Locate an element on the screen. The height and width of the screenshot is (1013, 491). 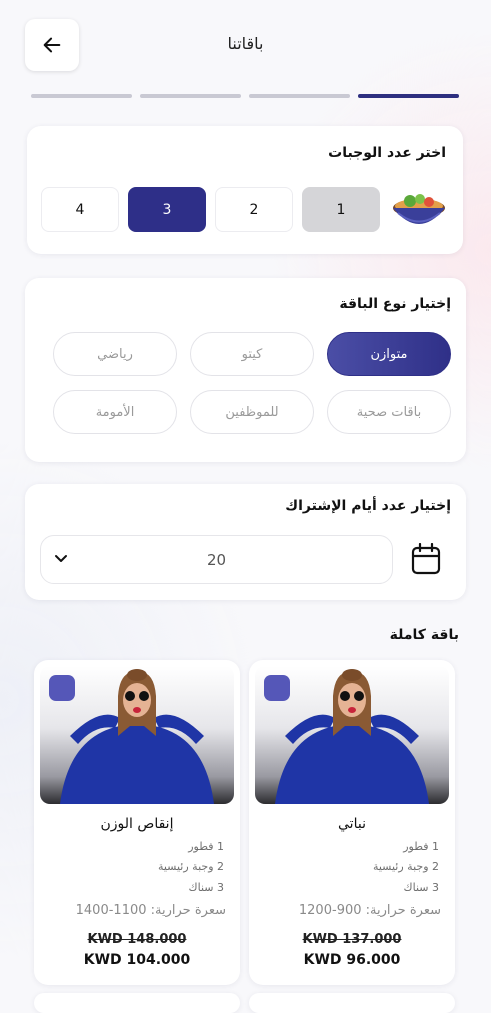
chip-keto: كيتو is located at coordinates (252, 354).